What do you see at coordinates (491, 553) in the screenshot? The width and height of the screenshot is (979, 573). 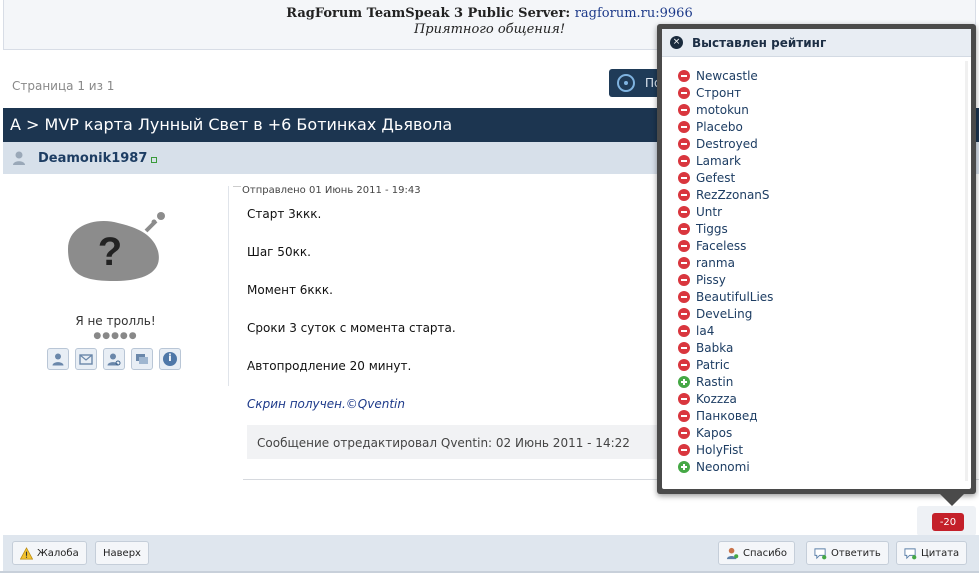 I see `post-controls-bar: Жалоба Наверх Спасибо Ответить Цитата` at bounding box center [491, 553].